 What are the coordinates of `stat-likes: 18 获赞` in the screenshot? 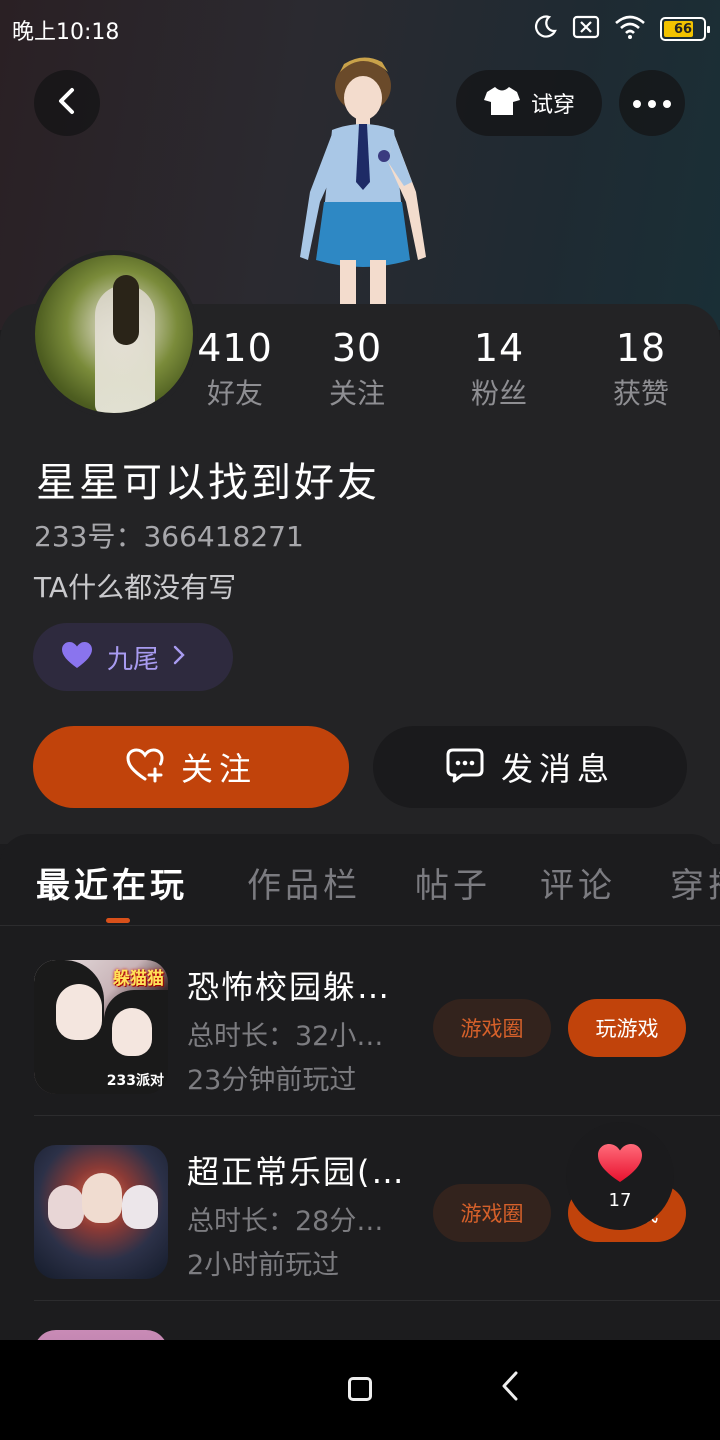 It's located at (641, 369).